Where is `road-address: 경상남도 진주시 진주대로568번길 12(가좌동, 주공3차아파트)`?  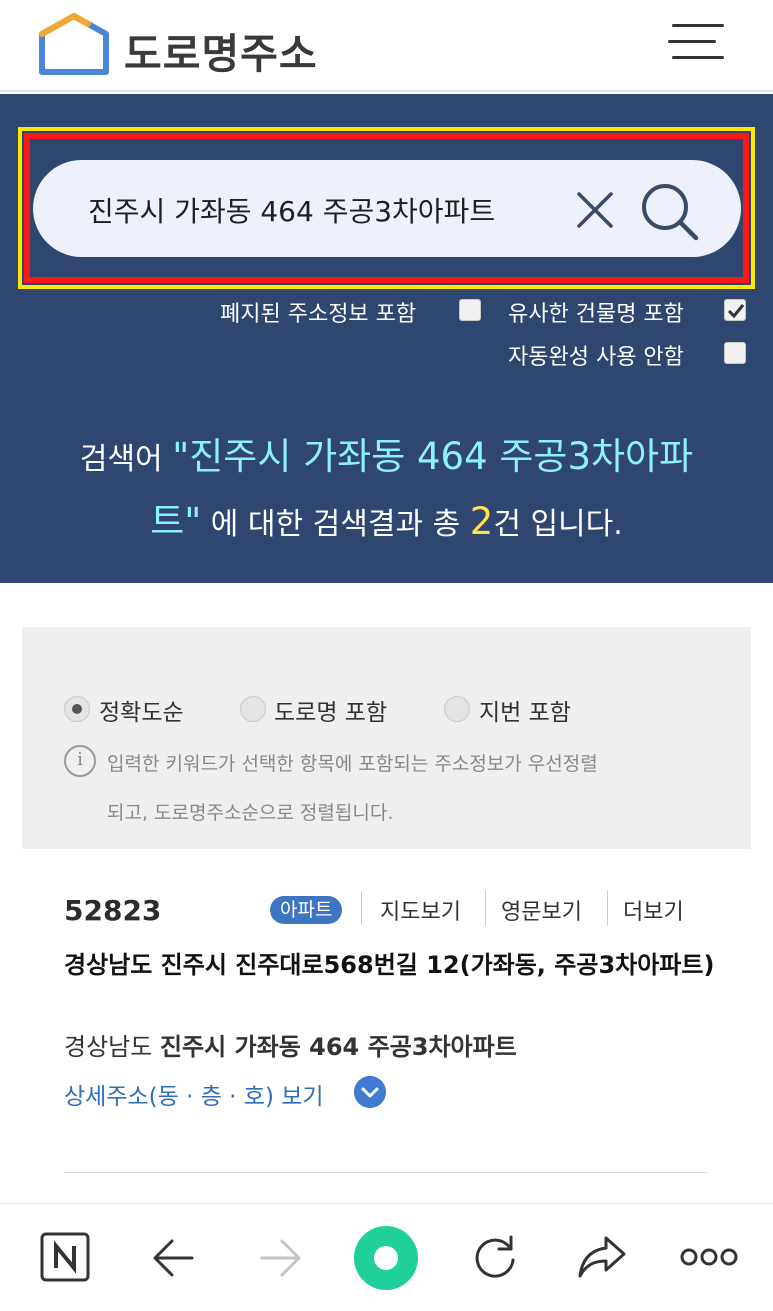
road-address: 경상남도 진주시 진주대로568번길 12(가좌동, 주공3차아파트) is located at coordinates (394, 965).